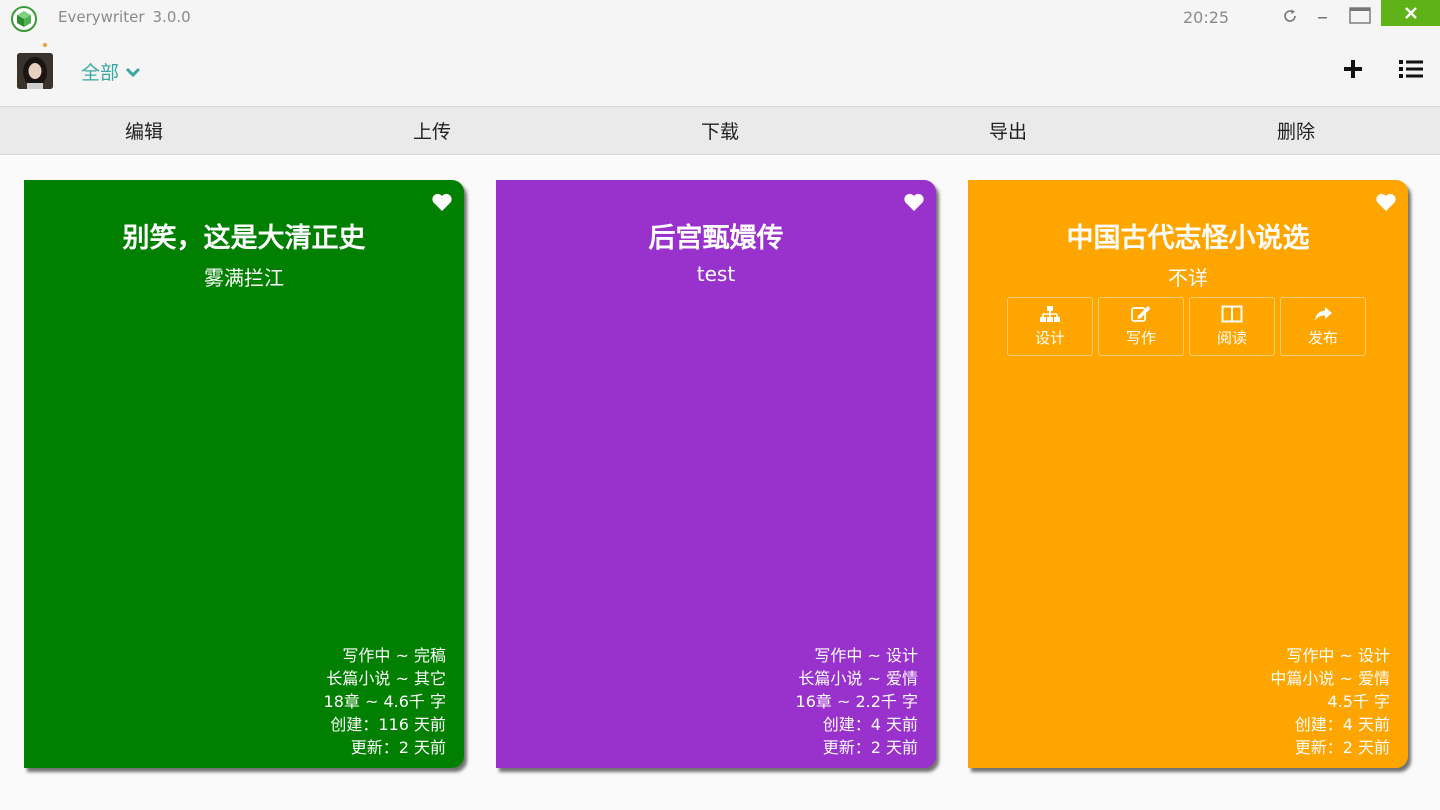 This screenshot has height=810, width=1440. I want to click on book-actions: 设计 写作 阅读 发布, so click(1186, 326).